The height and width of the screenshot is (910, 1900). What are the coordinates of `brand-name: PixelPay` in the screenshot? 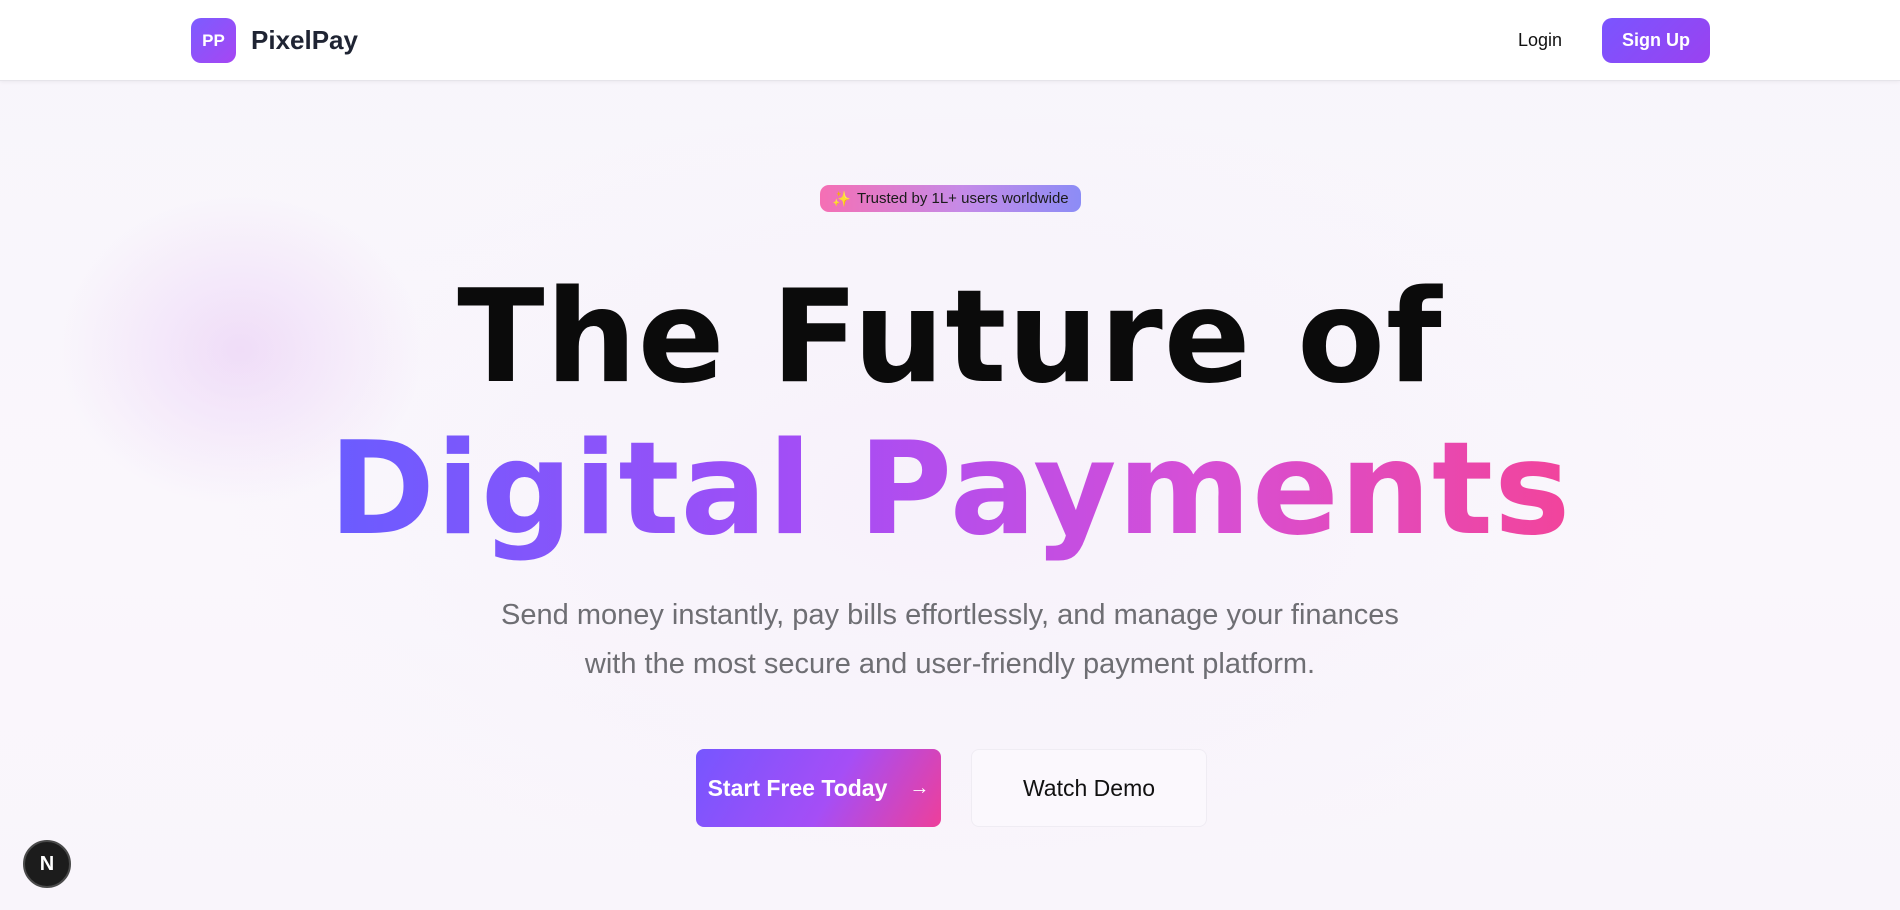 It's located at (304, 40).